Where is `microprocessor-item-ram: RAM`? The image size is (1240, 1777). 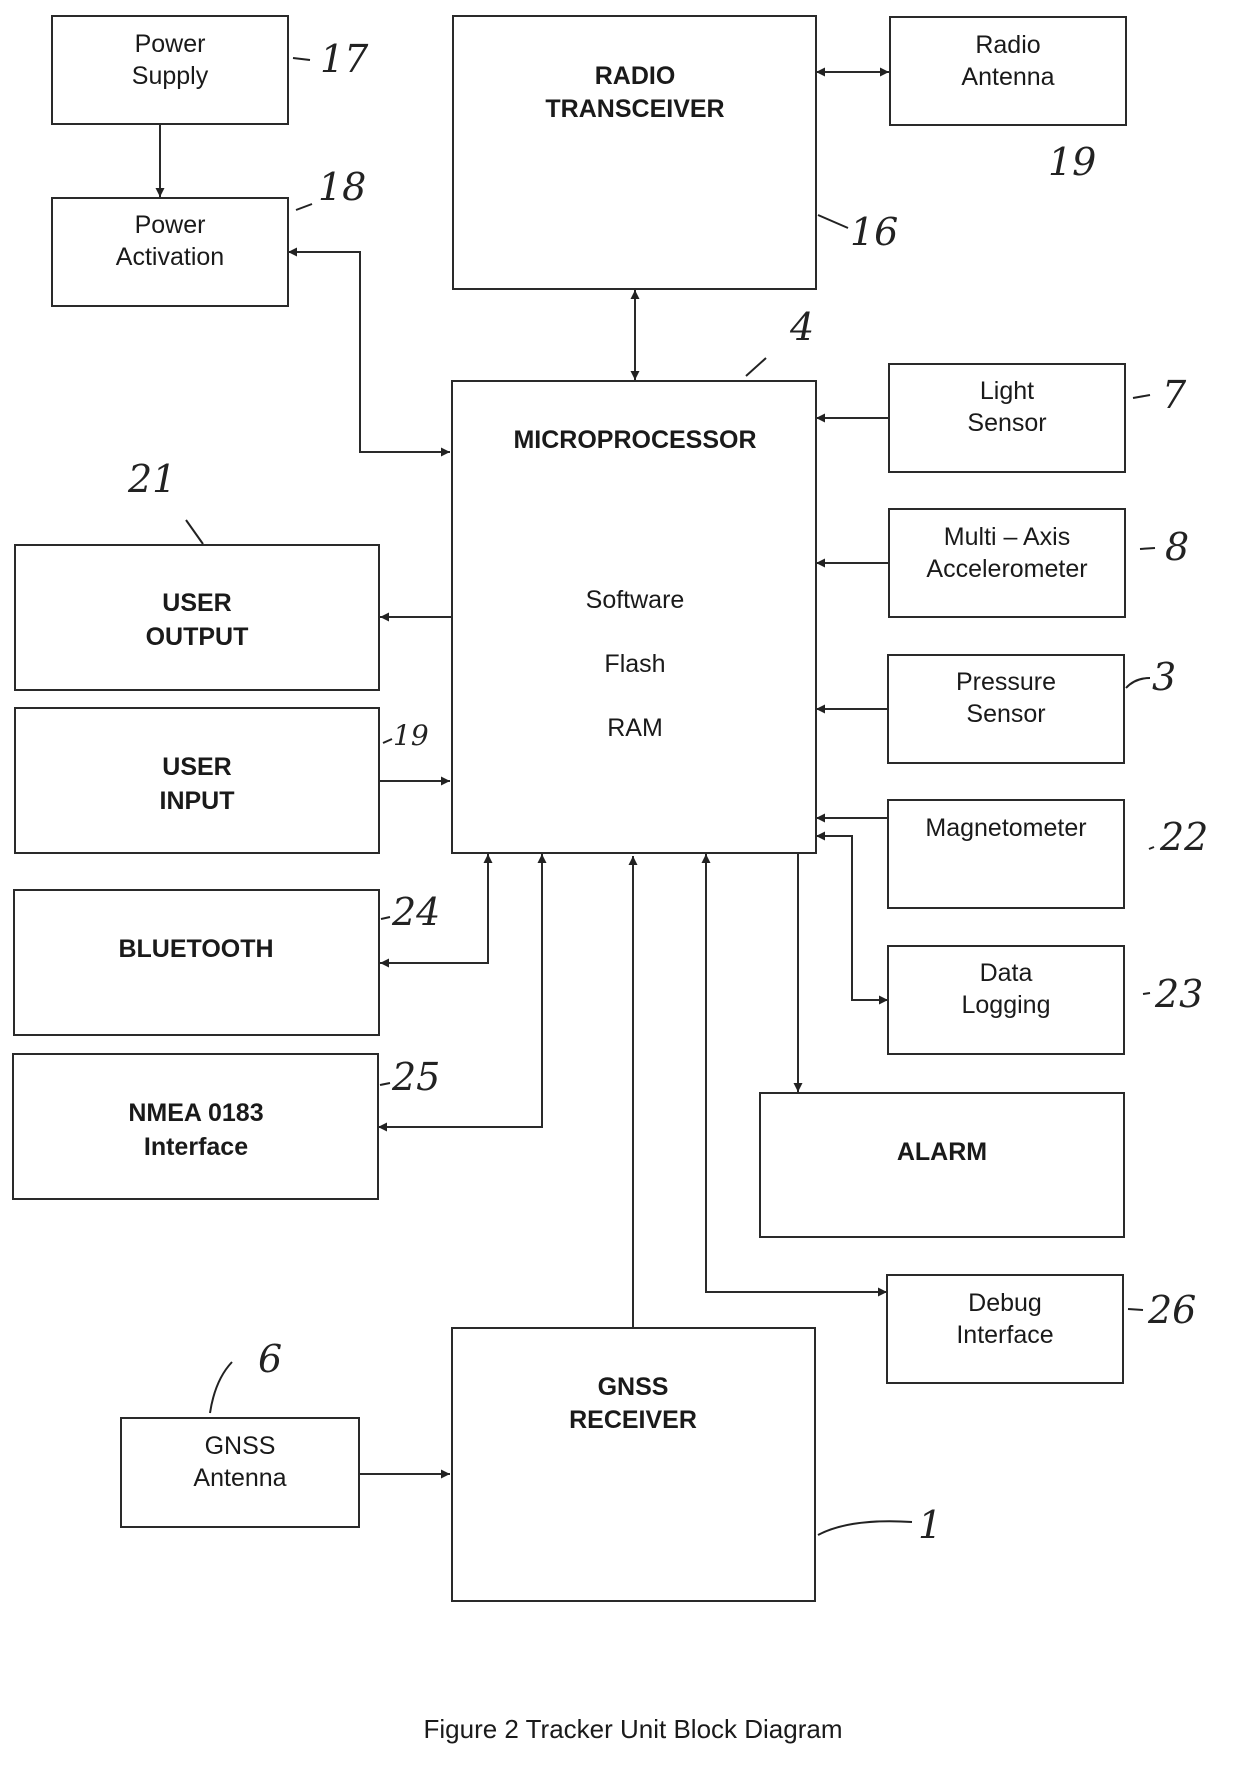
microprocessor-item-ram: RAM is located at coordinates (635, 728).